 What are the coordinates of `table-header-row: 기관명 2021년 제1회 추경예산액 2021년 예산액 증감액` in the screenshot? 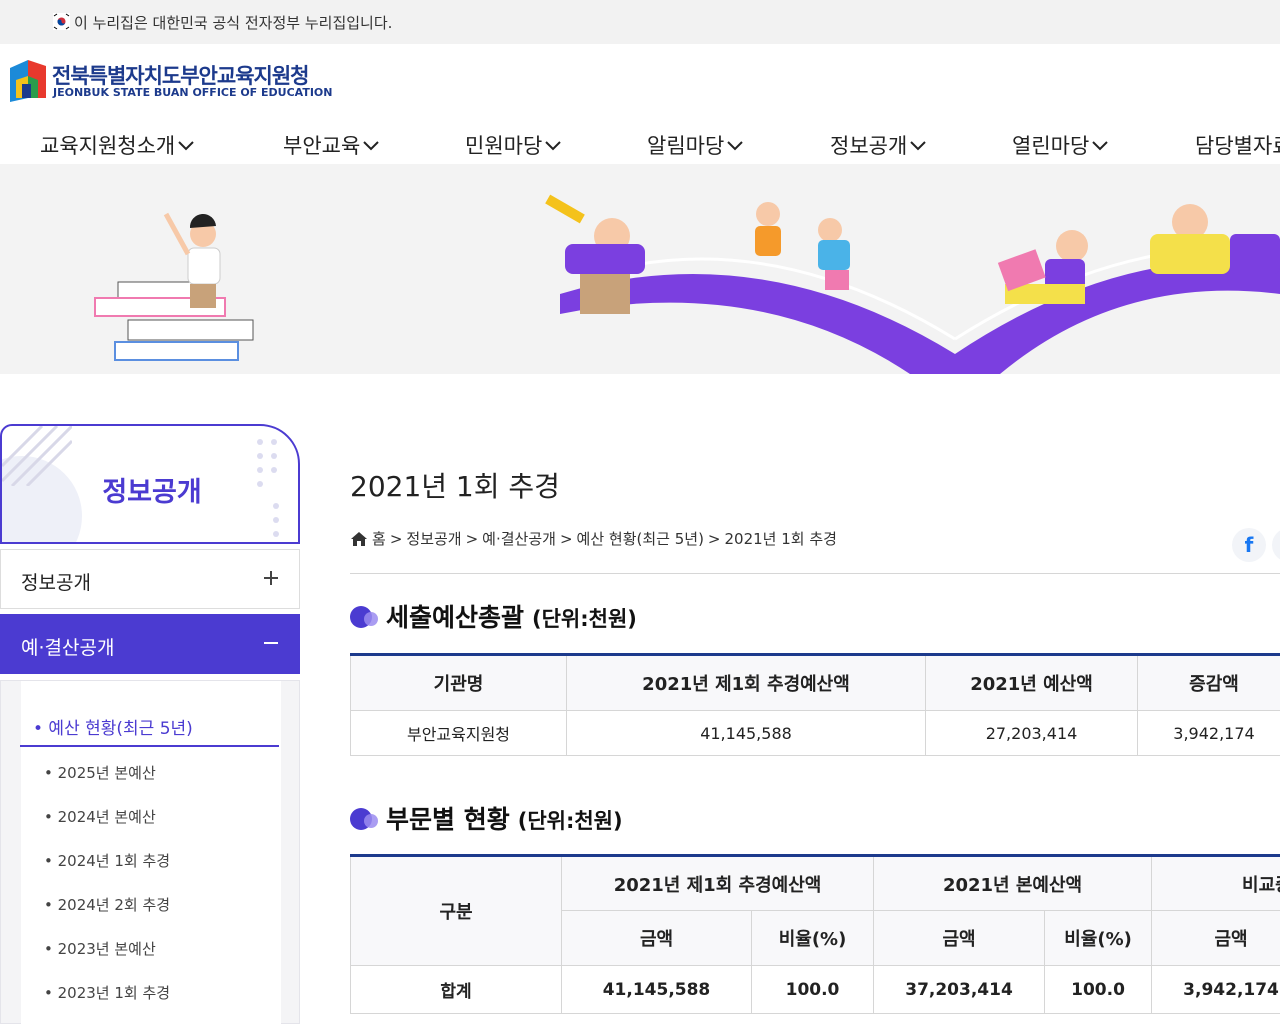 It's located at (815, 682).